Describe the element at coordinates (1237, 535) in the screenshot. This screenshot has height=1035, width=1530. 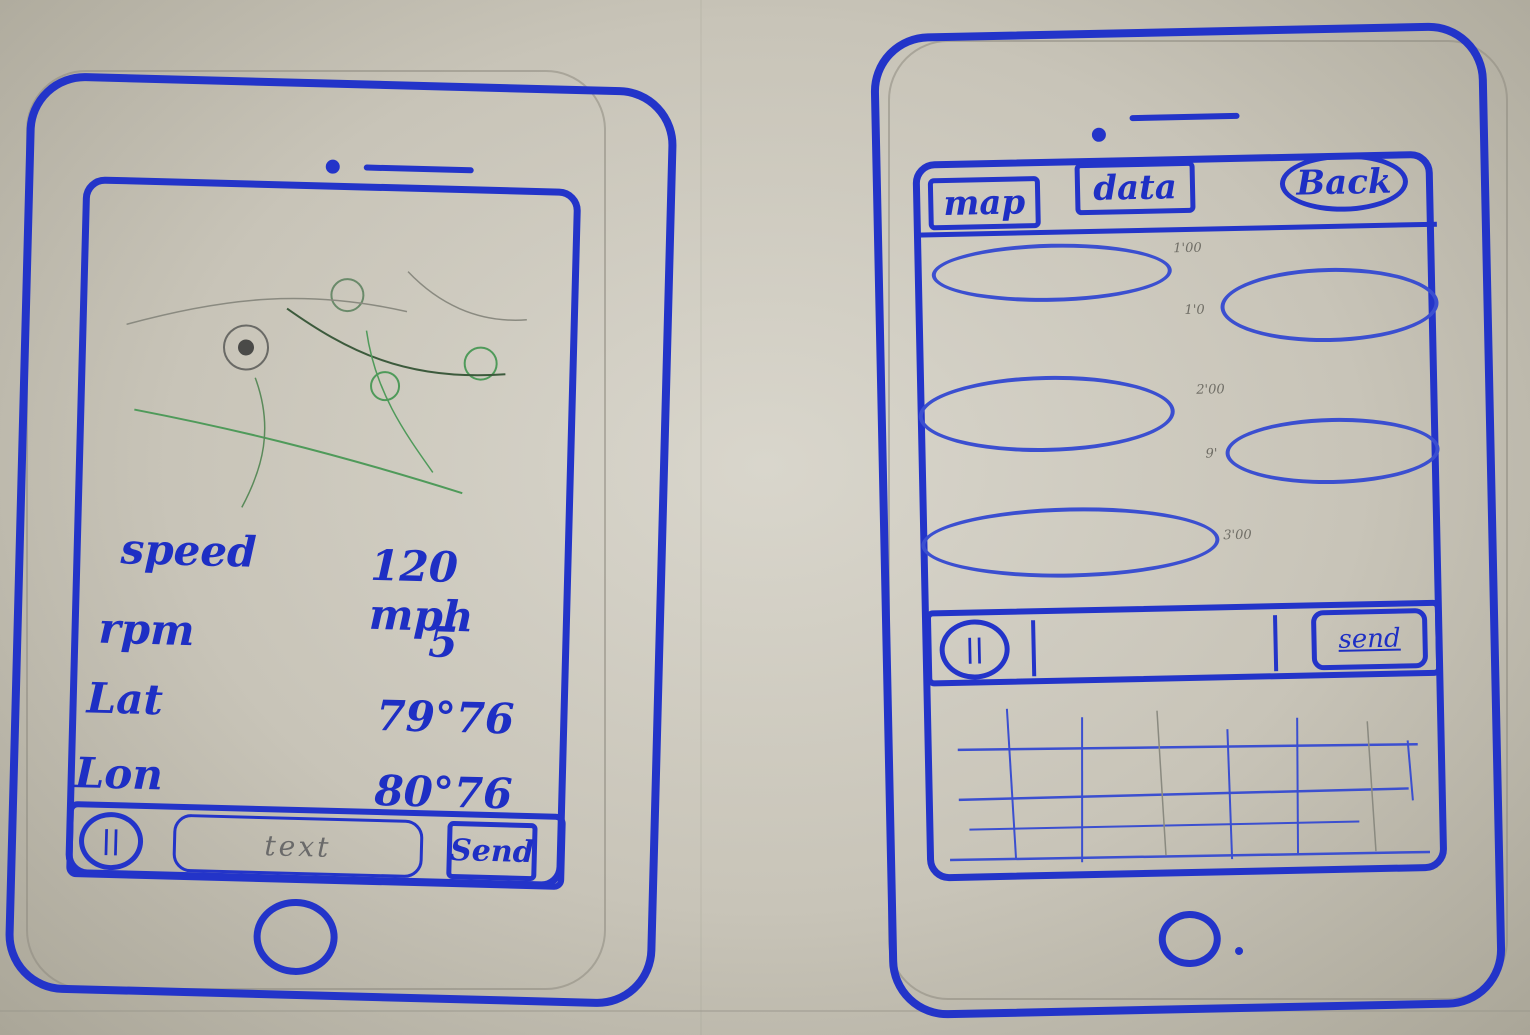
I see `chat-timestamp: 3'00` at that location.